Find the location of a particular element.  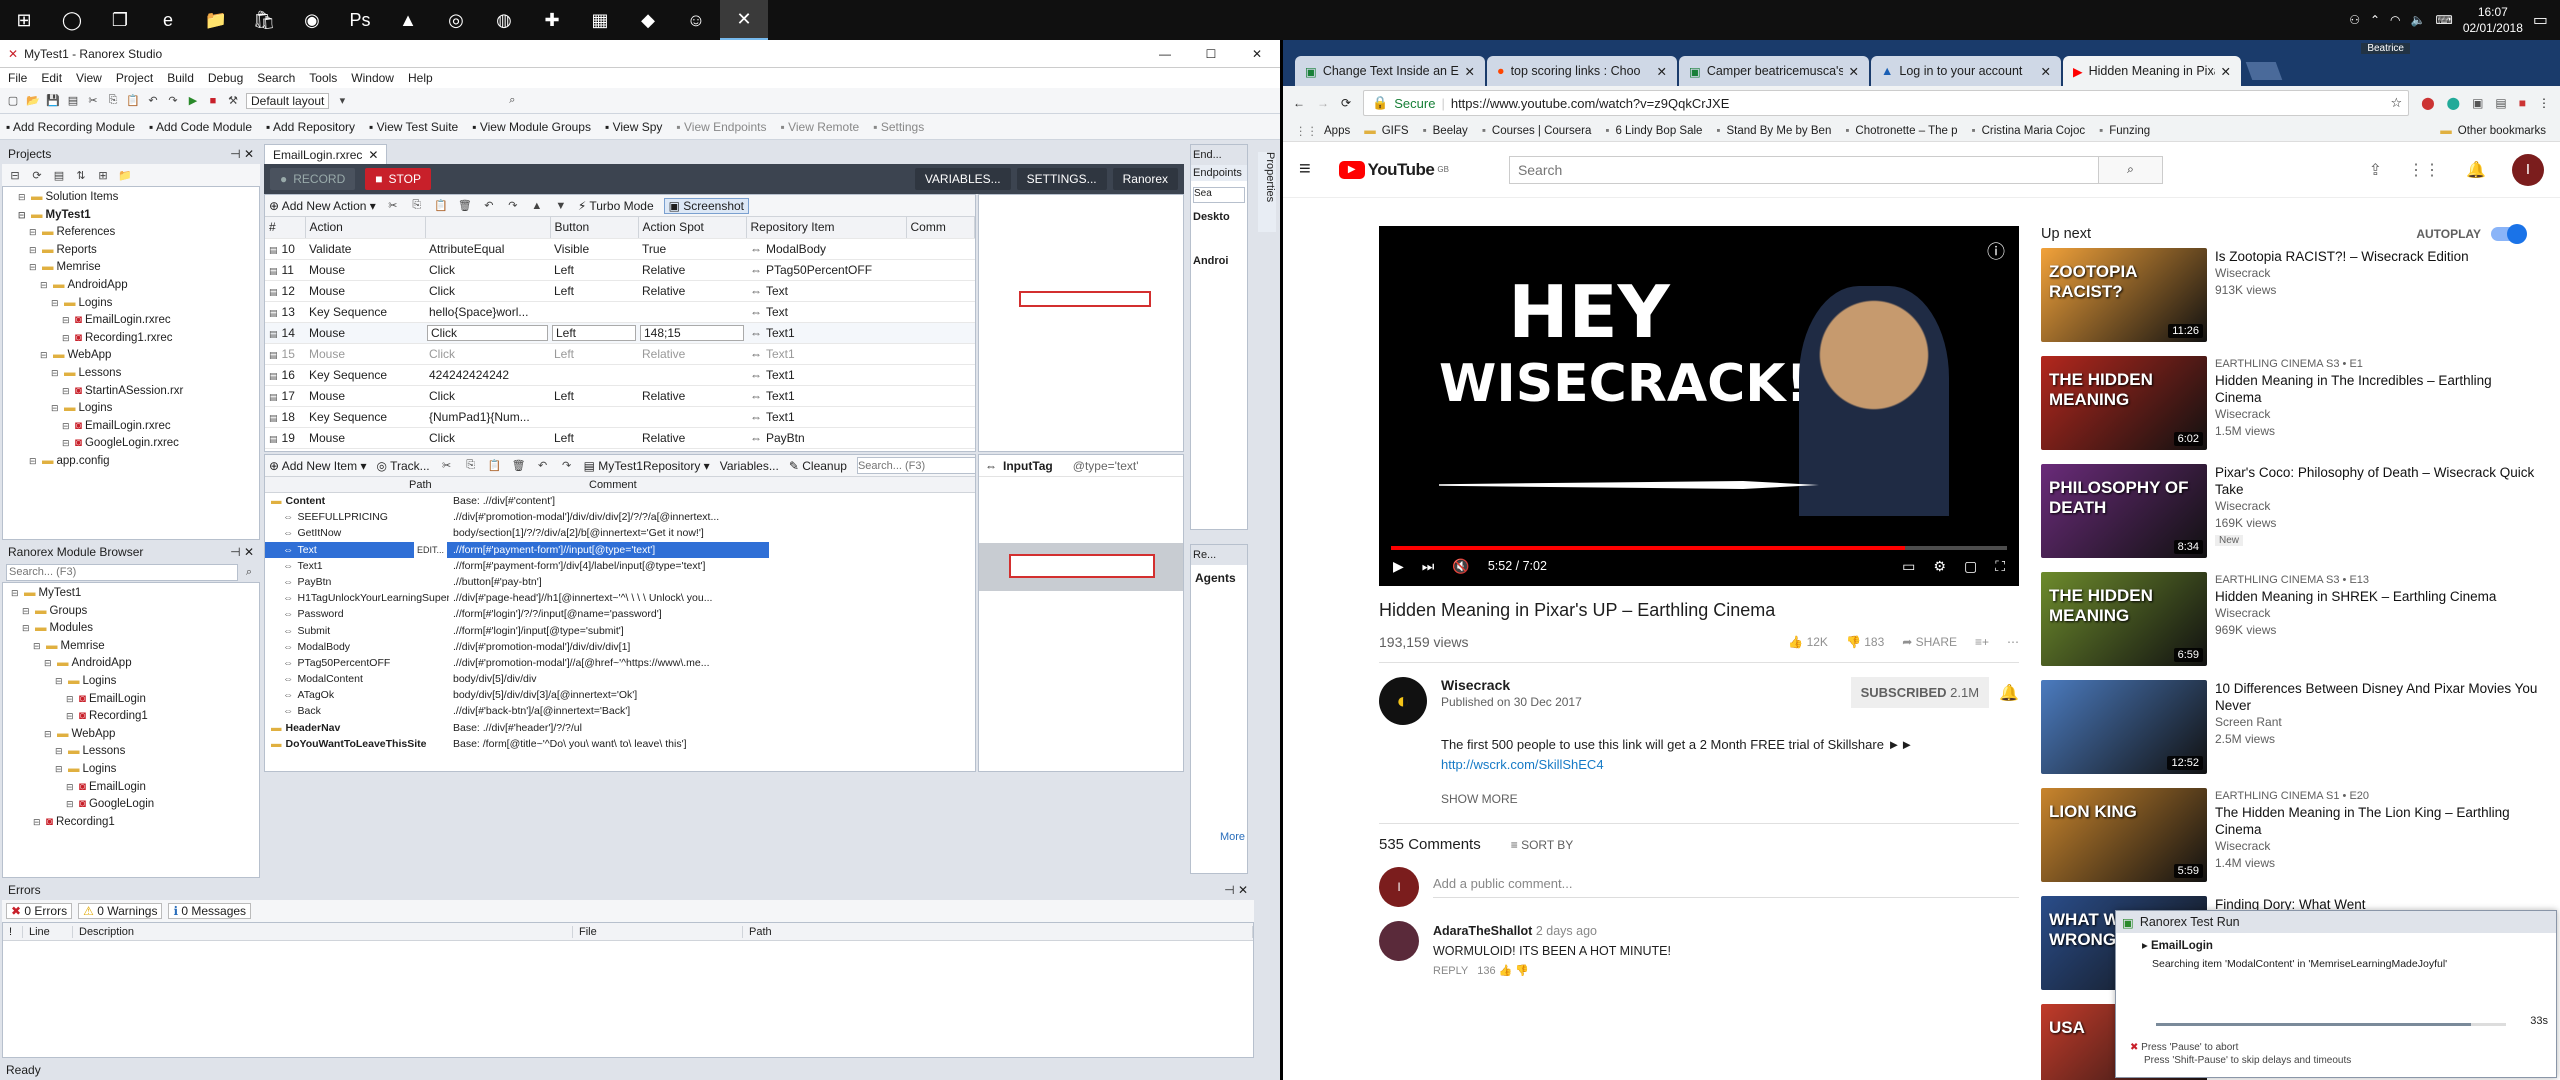

tree-item: ⊟ ◙ GoogleLogin is located at coordinates (131, 805).